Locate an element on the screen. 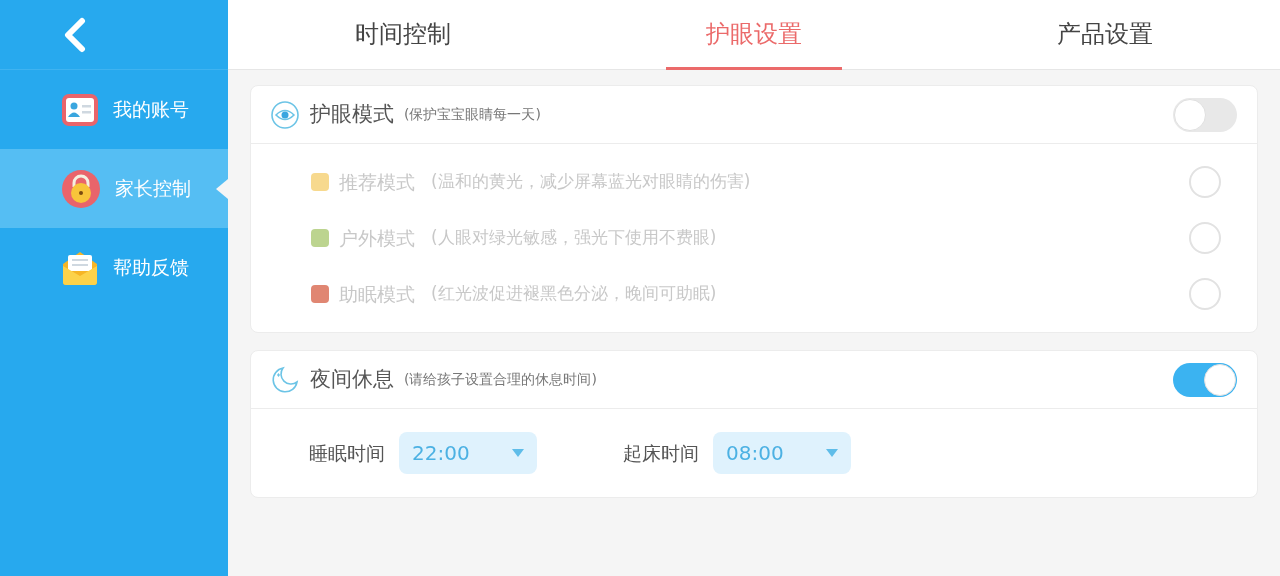 This screenshot has height=576, width=1280. time-dropdown: 08:00 is located at coordinates (782, 453).